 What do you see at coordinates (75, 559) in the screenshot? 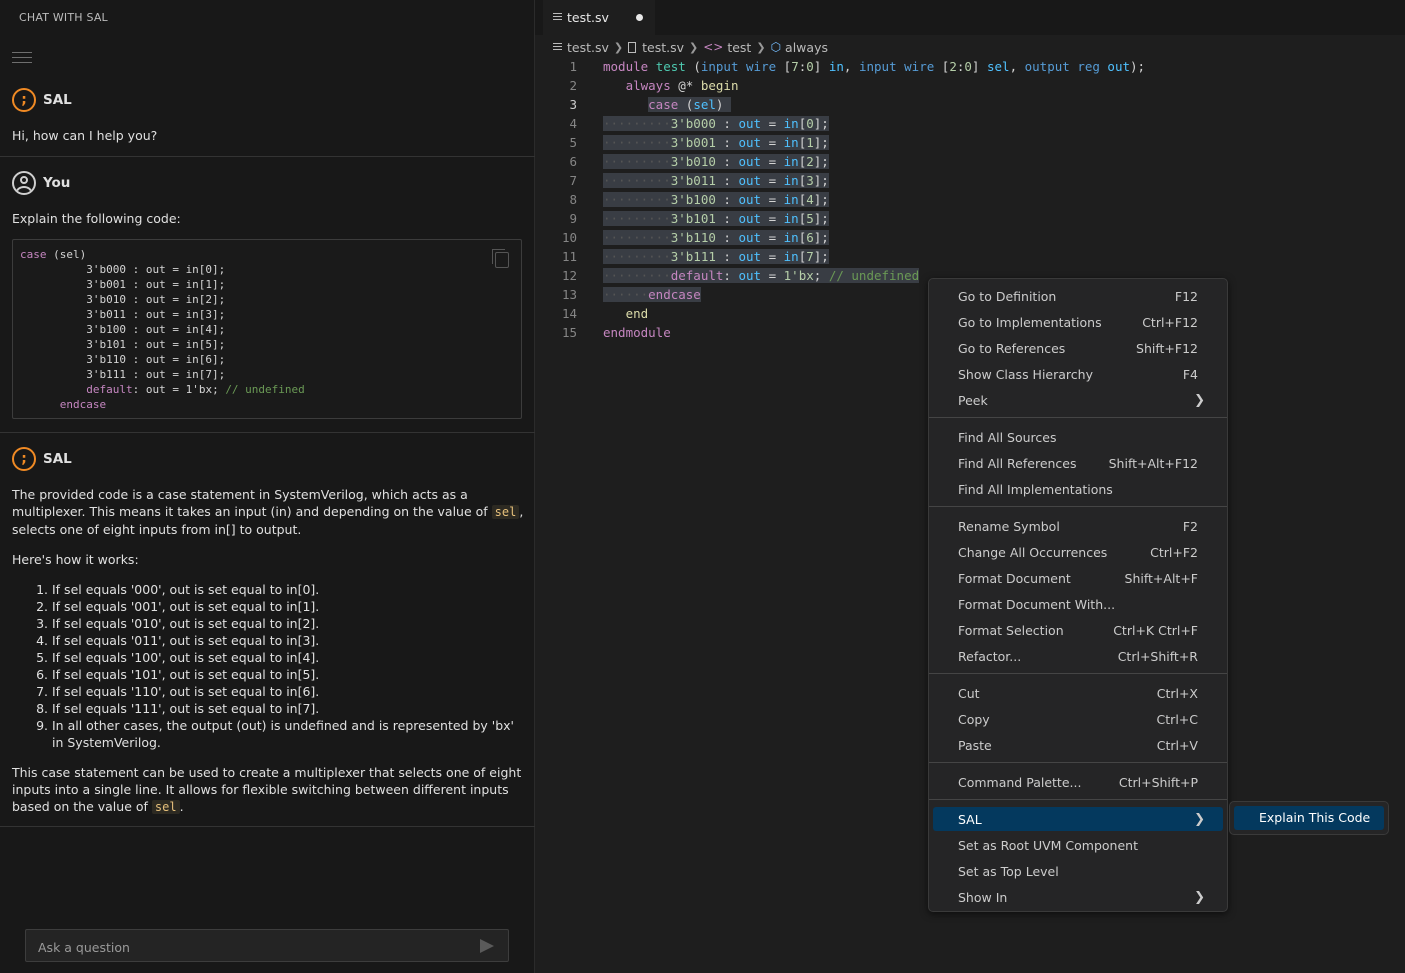
I see `answer-paragraph: Here's how it works:` at bounding box center [75, 559].